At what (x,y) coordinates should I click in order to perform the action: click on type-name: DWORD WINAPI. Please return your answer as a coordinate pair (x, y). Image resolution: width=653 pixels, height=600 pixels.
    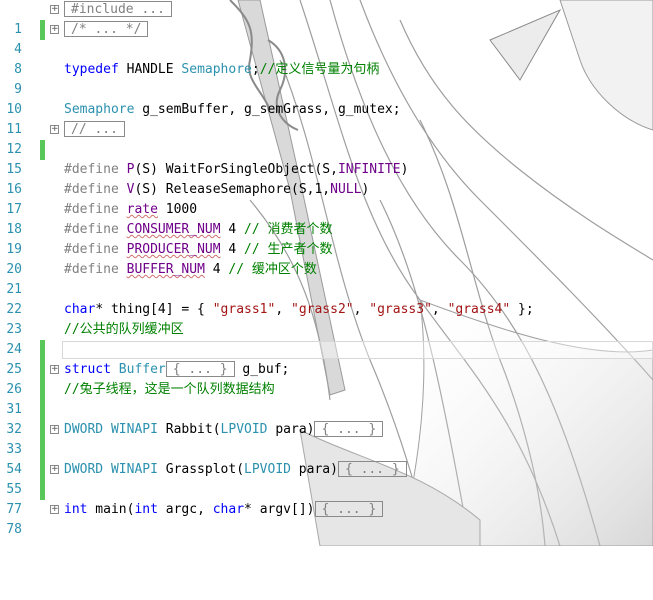
    Looking at the image, I should click on (111, 469).